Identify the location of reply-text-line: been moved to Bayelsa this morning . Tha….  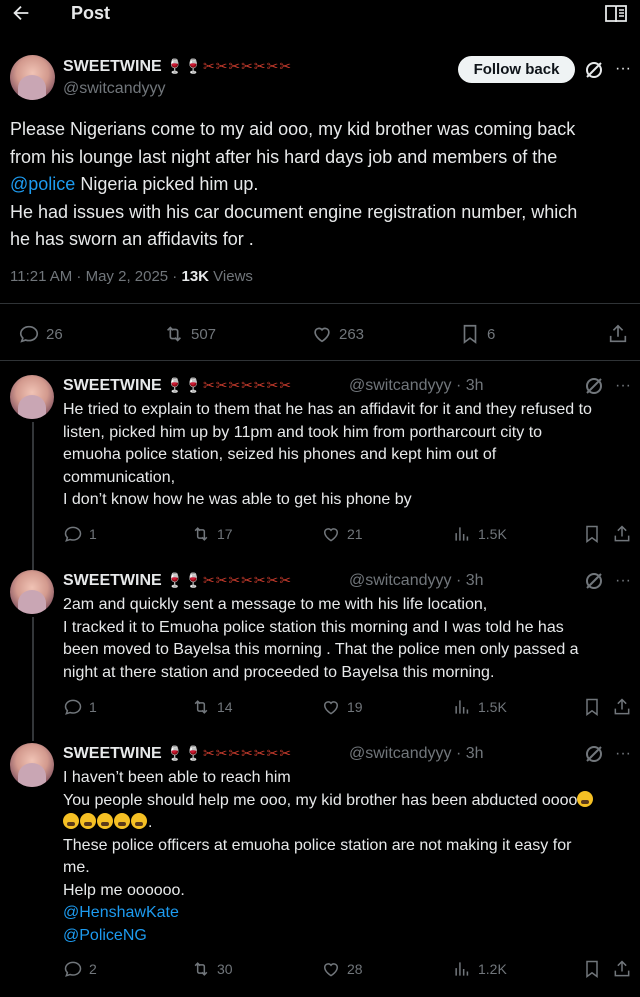
(321, 649).